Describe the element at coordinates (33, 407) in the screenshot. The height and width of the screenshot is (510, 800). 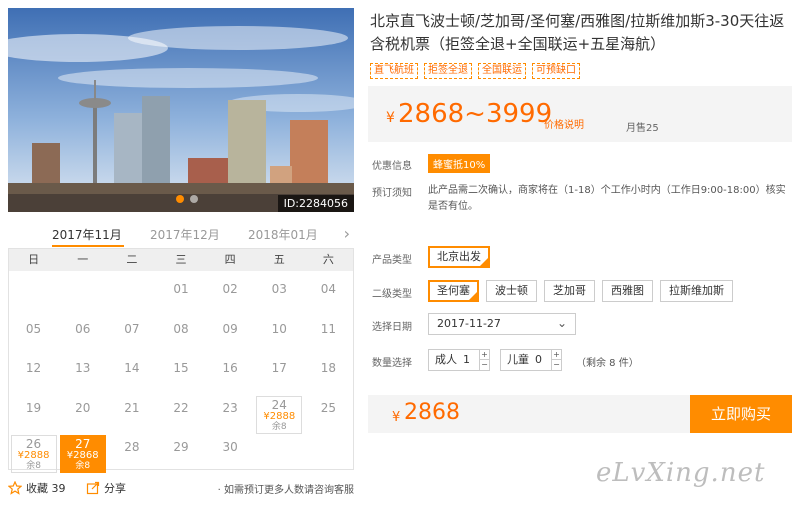
I see `calendar-day-number: 19` at that location.